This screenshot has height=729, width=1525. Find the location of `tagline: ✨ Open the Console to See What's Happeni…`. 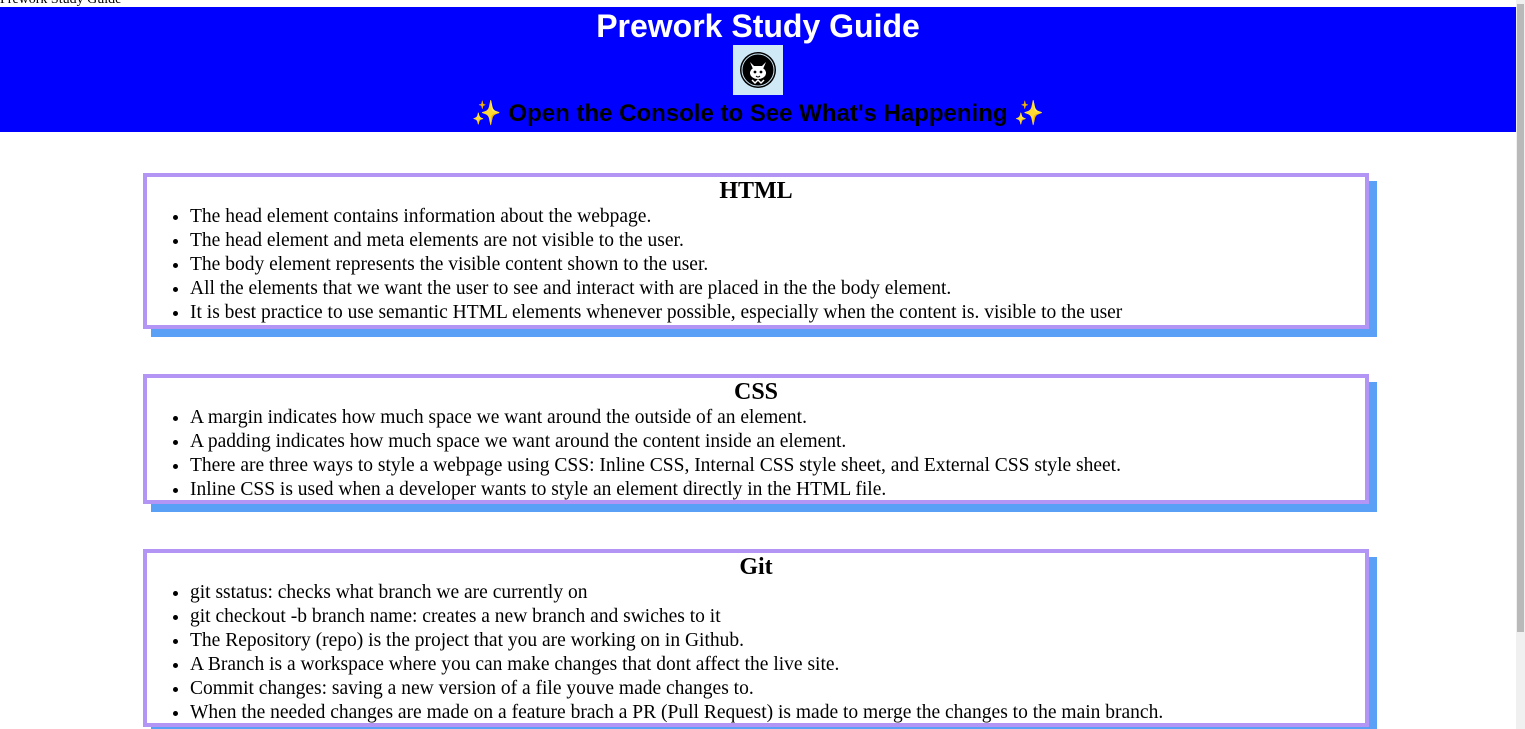

tagline: ✨ Open the Console to See What's Happeni… is located at coordinates (758, 114).